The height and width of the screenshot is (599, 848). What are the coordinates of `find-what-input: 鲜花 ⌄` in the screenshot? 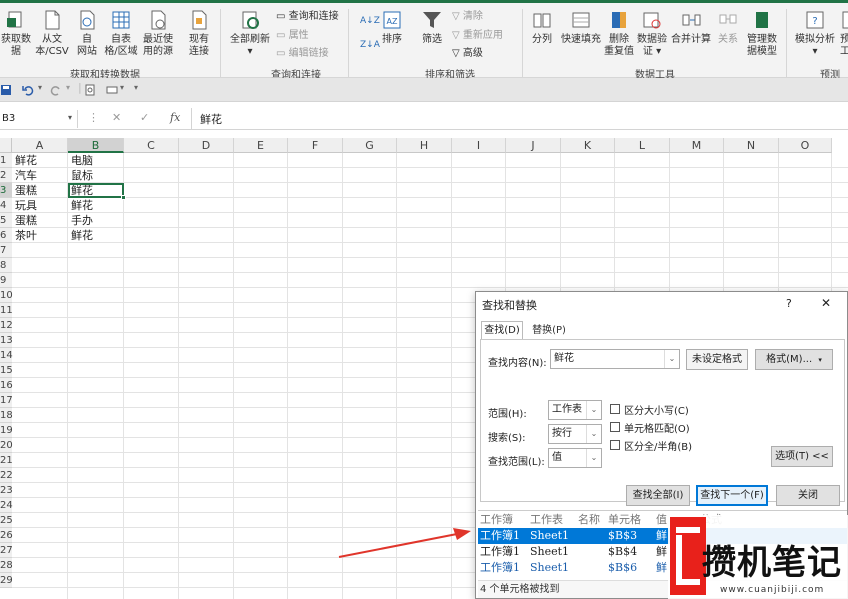 It's located at (615, 359).